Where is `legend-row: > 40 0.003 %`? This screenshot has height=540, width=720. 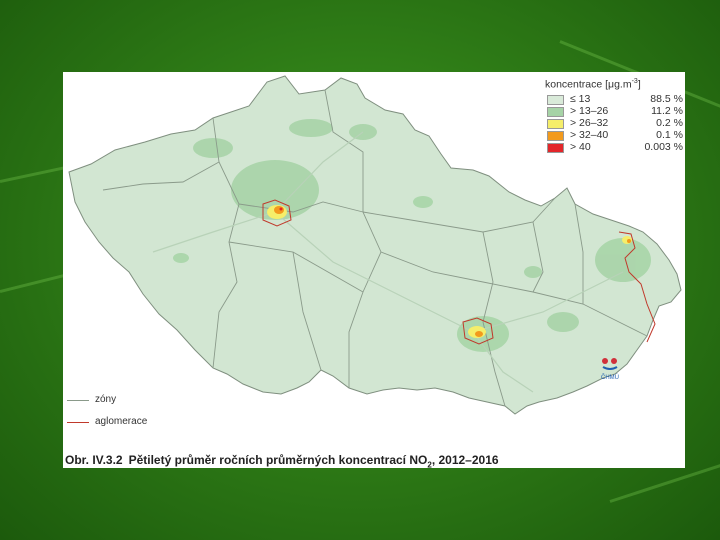 legend-row: > 40 0.003 % is located at coordinates (614, 148).